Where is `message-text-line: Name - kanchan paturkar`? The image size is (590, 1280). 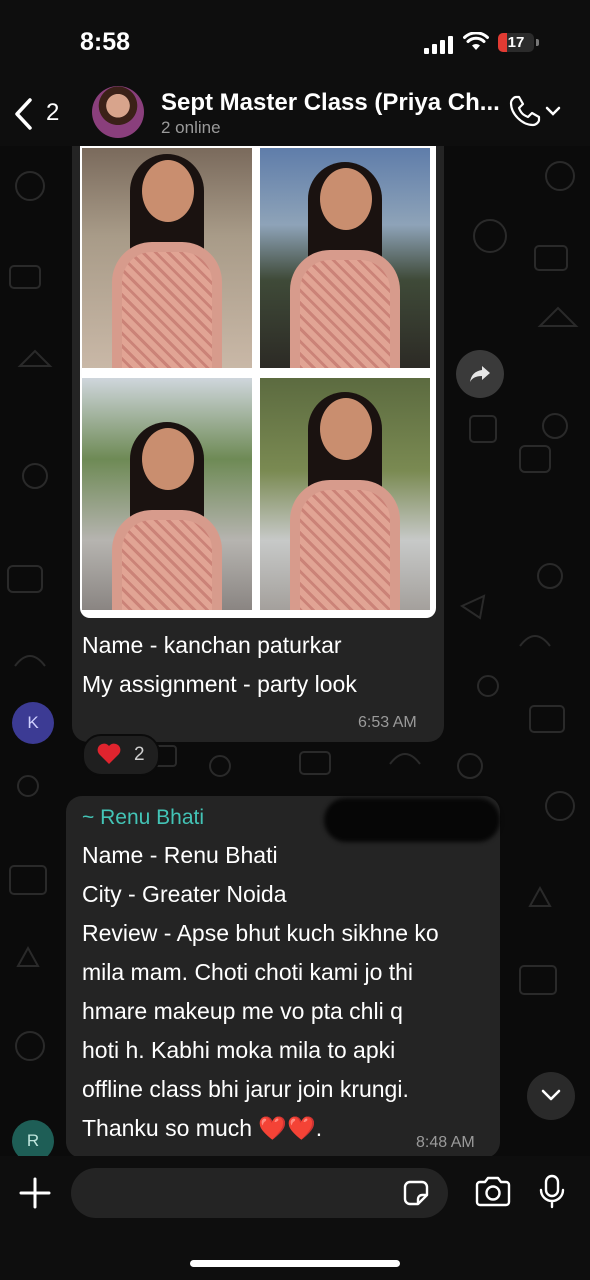 message-text-line: Name - kanchan paturkar is located at coordinates (212, 645).